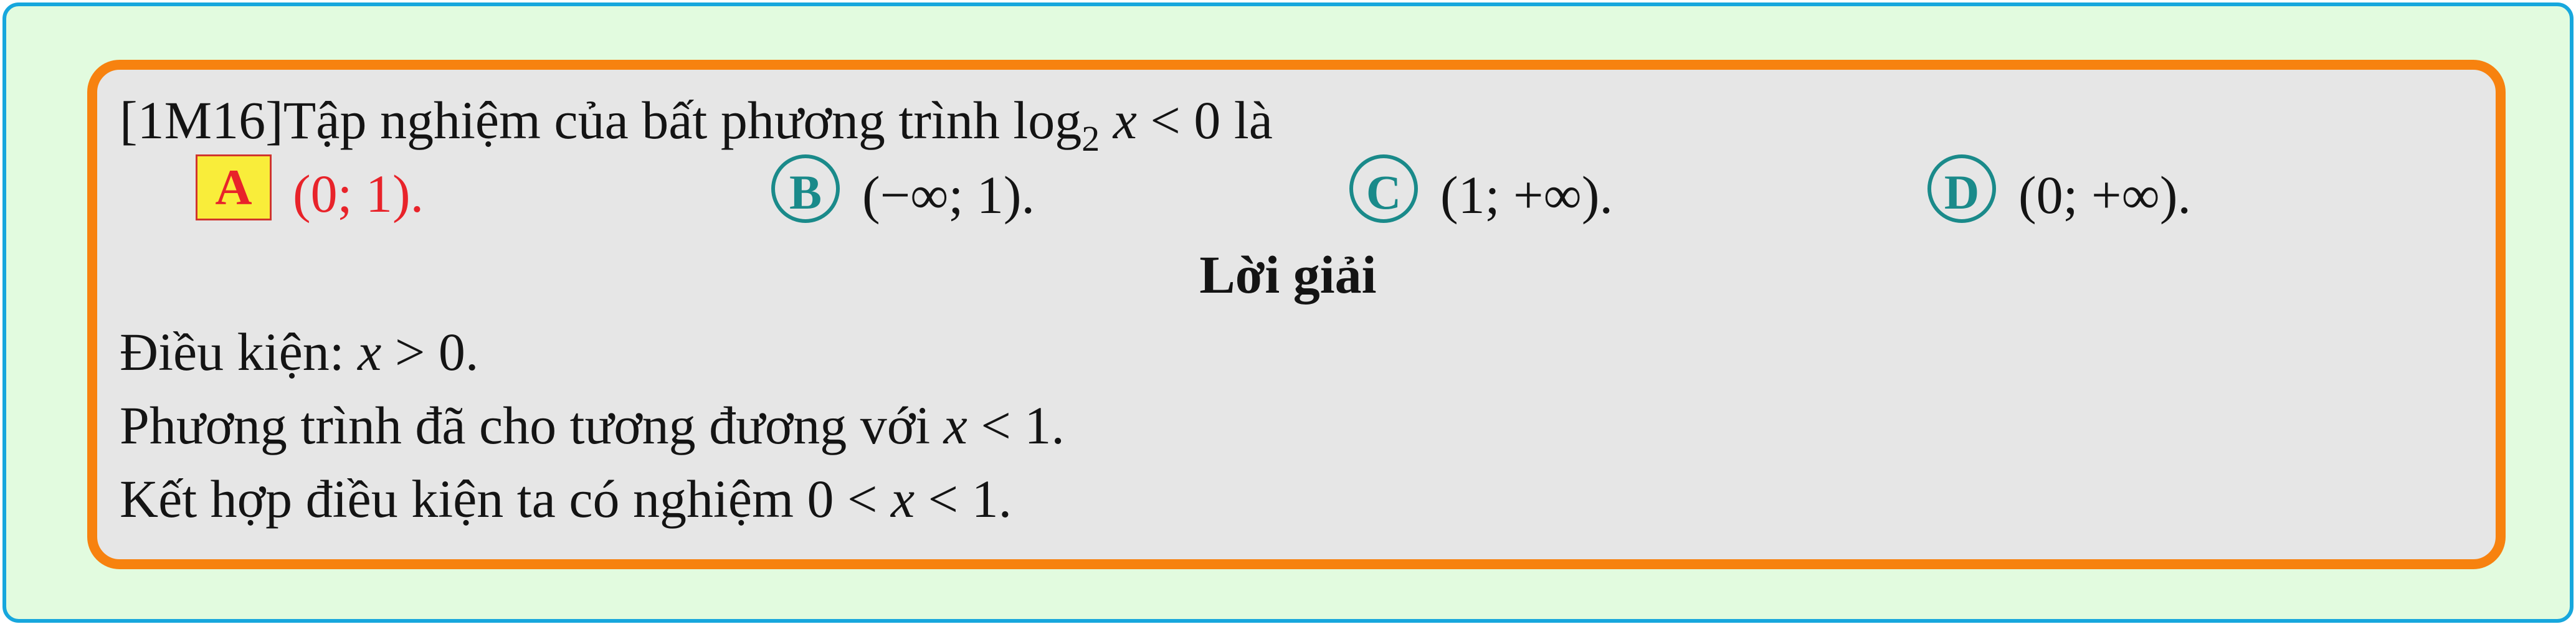  Describe the element at coordinates (955, 425) in the screenshot. I see `solution-line-2-variable: x` at that location.